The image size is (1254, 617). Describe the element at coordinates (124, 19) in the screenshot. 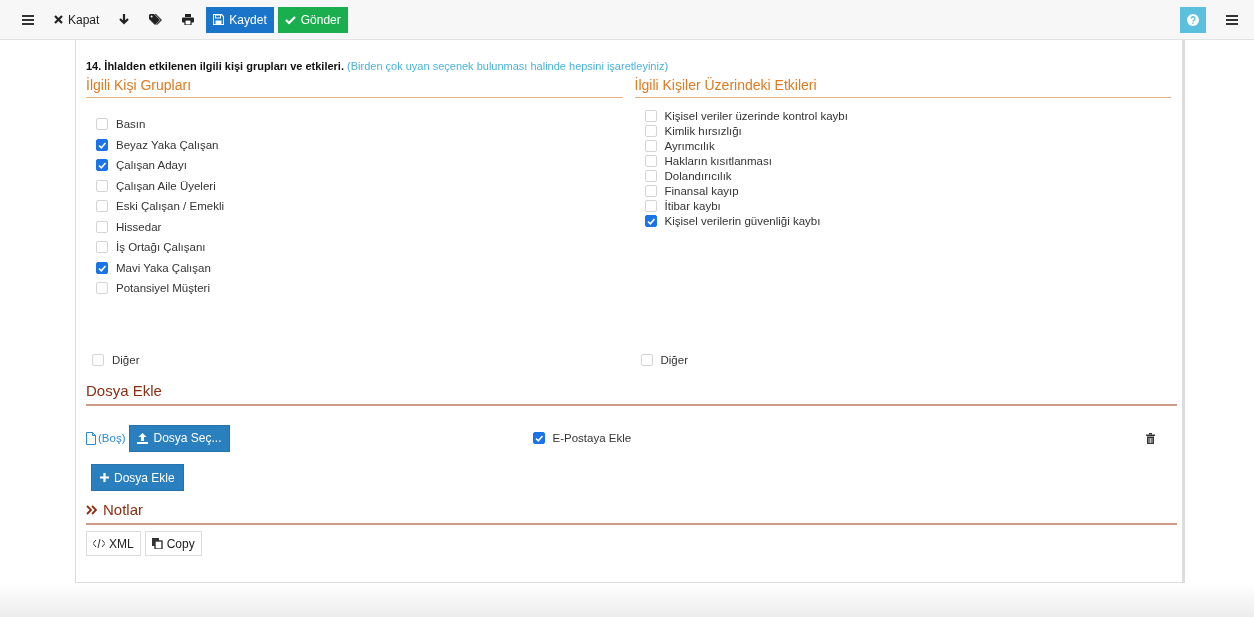

I see `down-arrow-icon` at that location.